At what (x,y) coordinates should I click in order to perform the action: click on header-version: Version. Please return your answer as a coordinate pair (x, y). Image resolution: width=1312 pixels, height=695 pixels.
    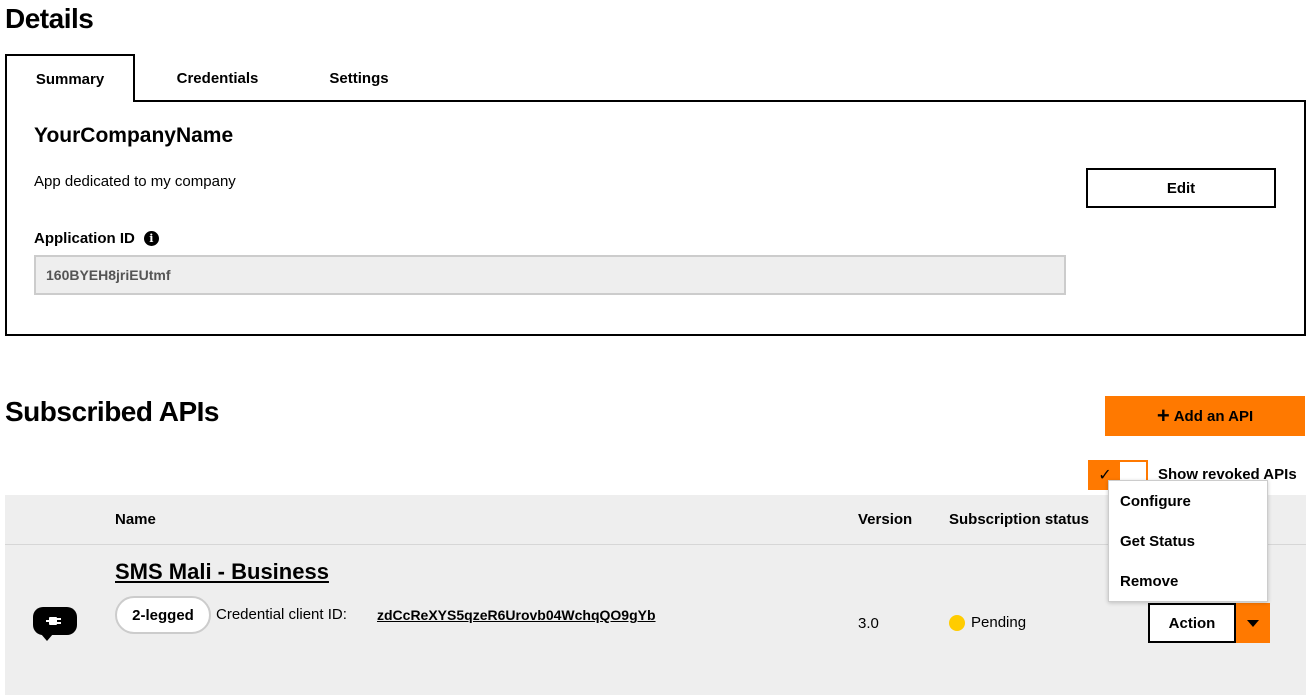
    Looking at the image, I should click on (885, 519).